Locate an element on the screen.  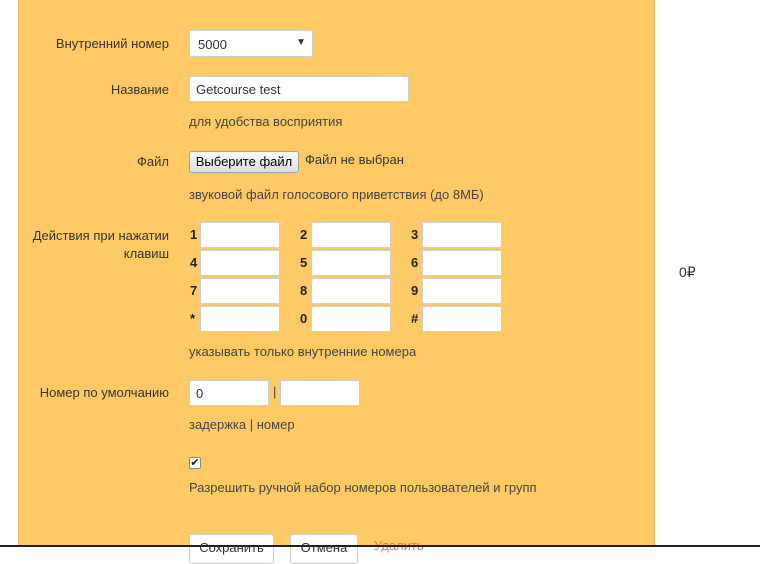
default-delay-input is located at coordinates (229, 393).